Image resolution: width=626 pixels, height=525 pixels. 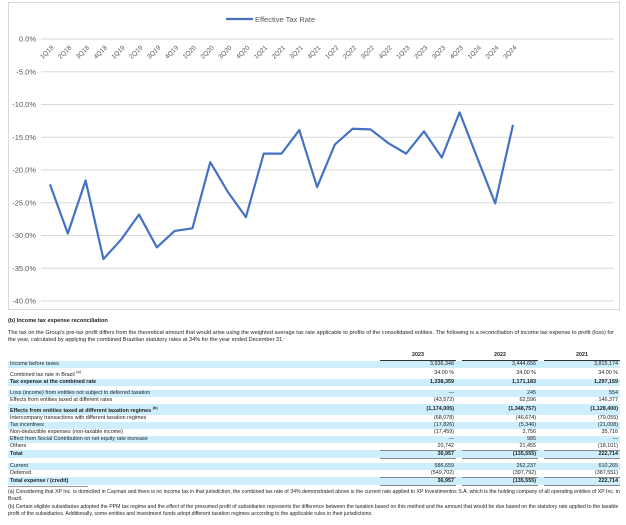 I want to click on x-tick-label: 3Q22, so click(x=368, y=52).